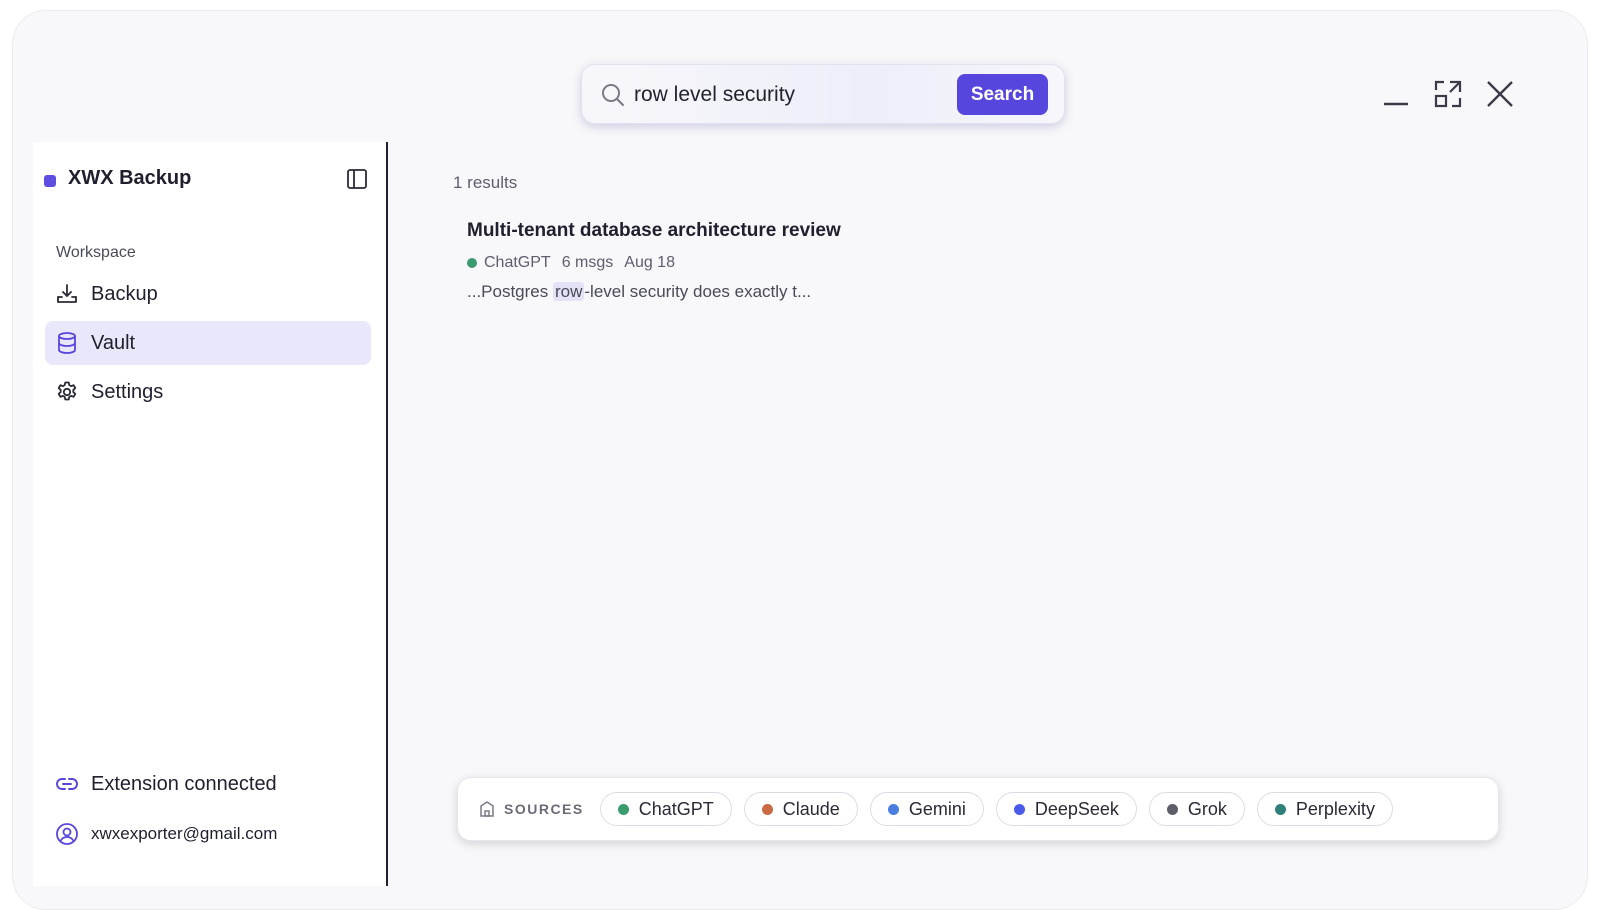 The image size is (1600, 910). What do you see at coordinates (208, 294) in the screenshot?
I see `sidebar-item-backup: Backup` at bounding box center [208, 294].